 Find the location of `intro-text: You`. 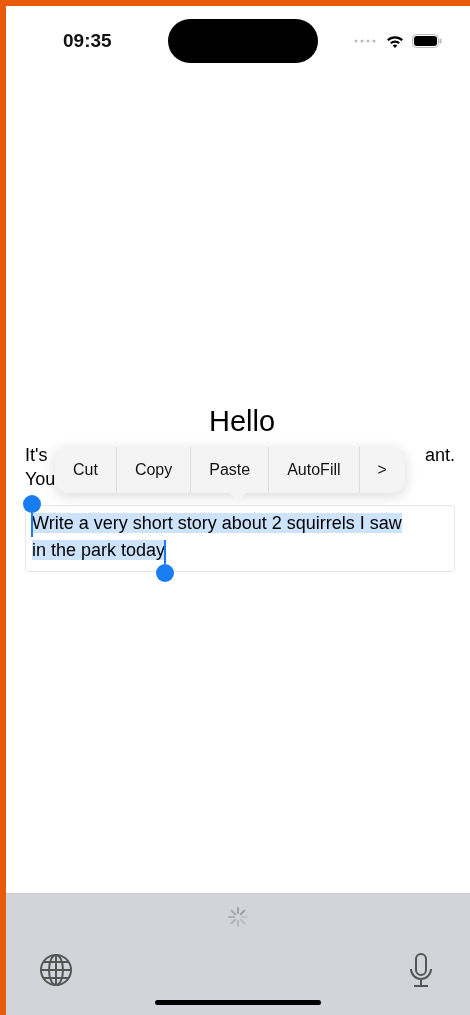

intro-text: You is located at coordinates (40, 479).